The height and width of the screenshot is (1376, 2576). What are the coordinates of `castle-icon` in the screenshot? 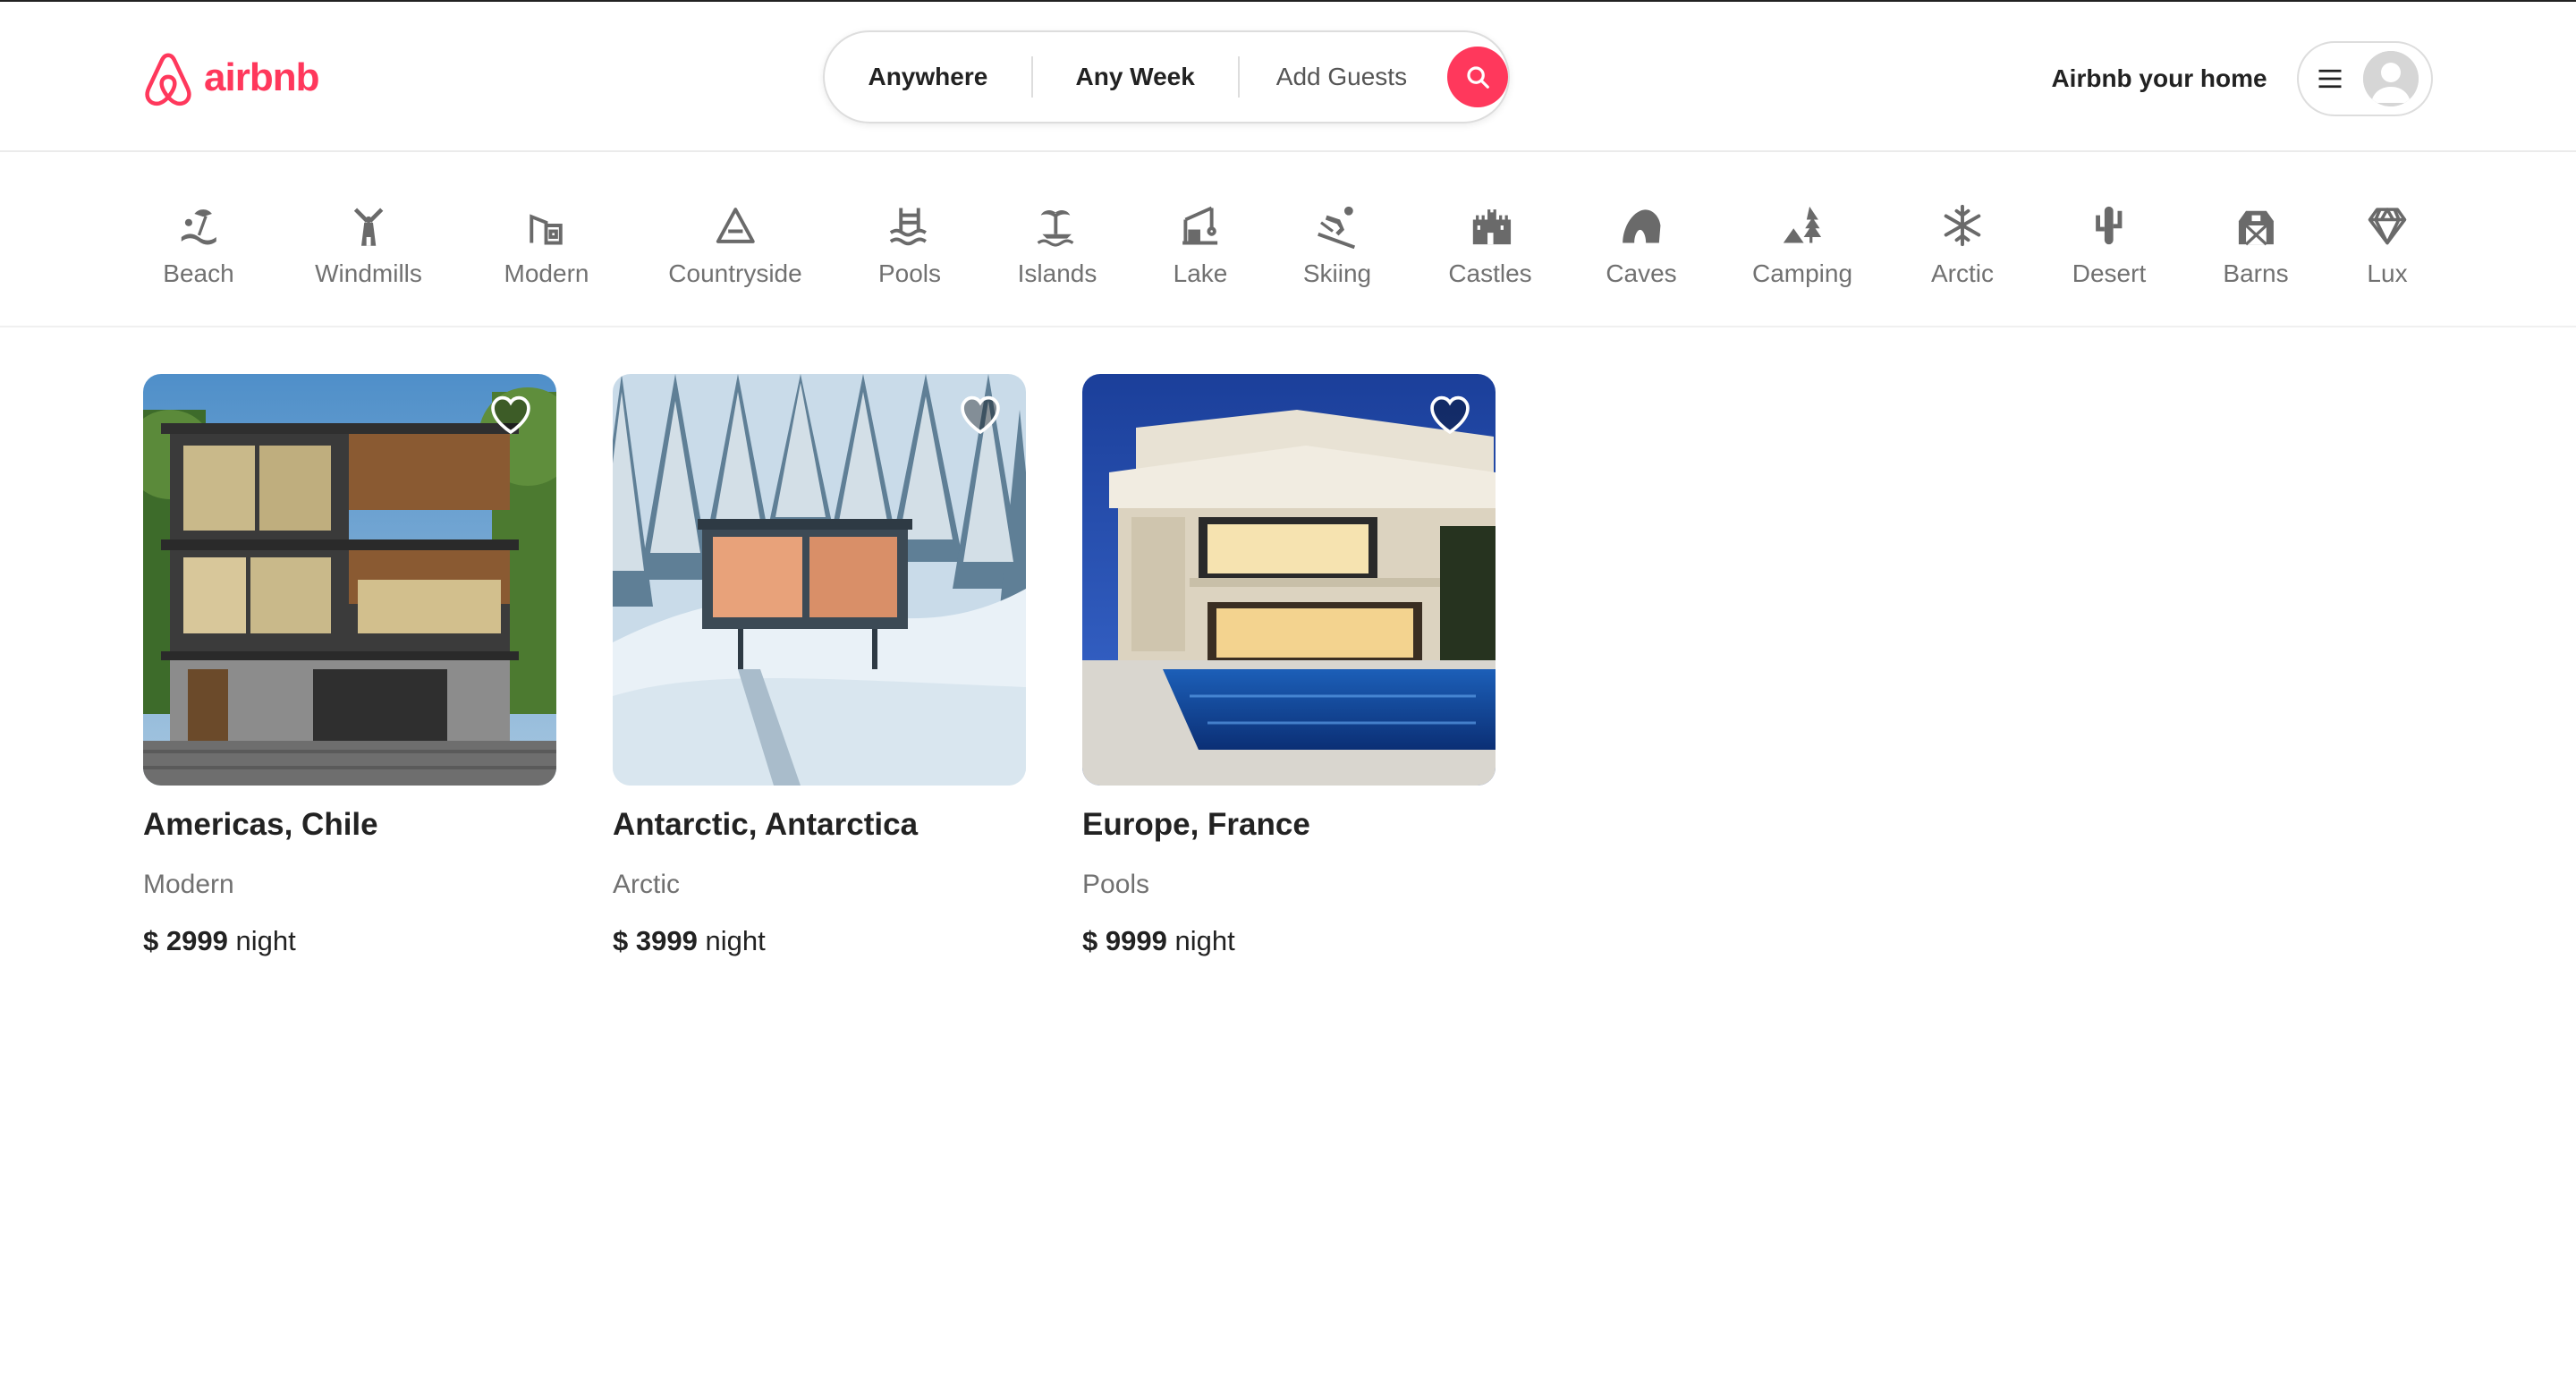 It's located at (1490, 226).